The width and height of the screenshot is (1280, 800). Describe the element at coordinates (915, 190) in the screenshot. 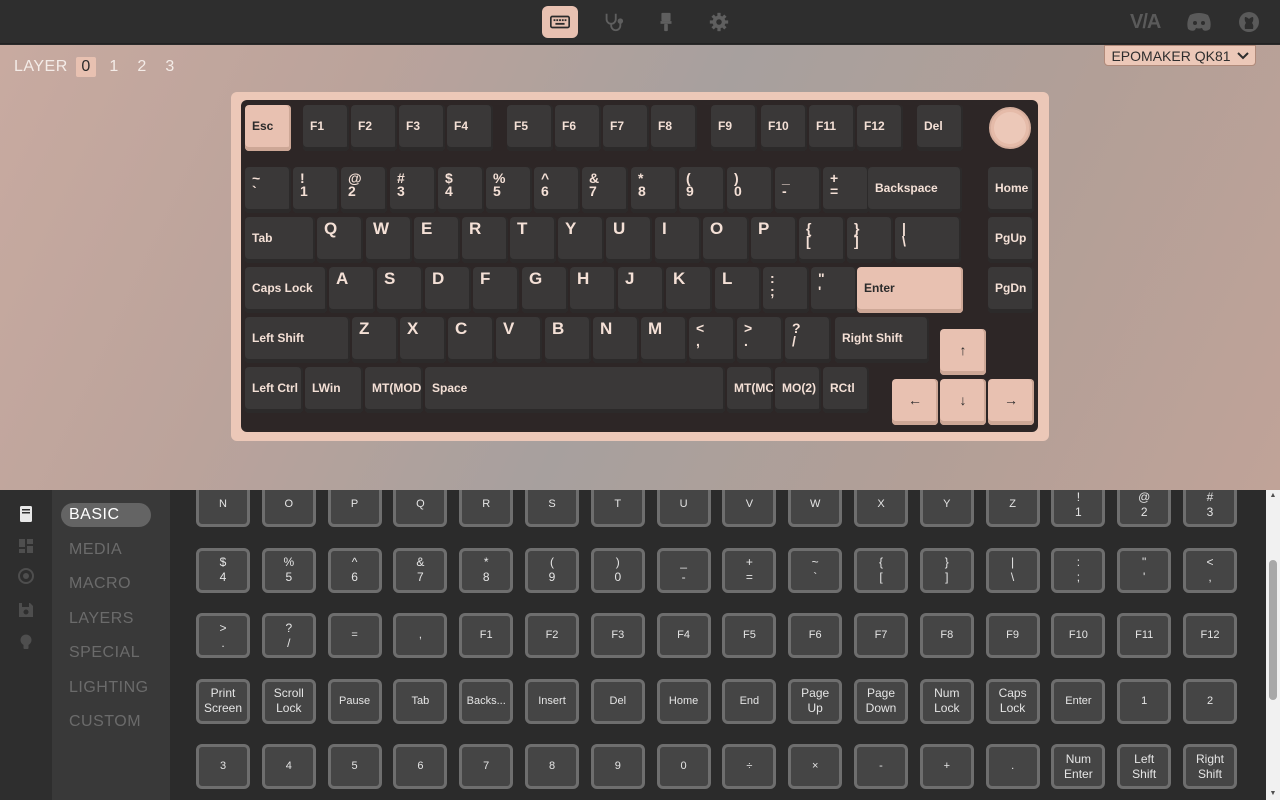

I see `key-backspace: Backspace` at that location.